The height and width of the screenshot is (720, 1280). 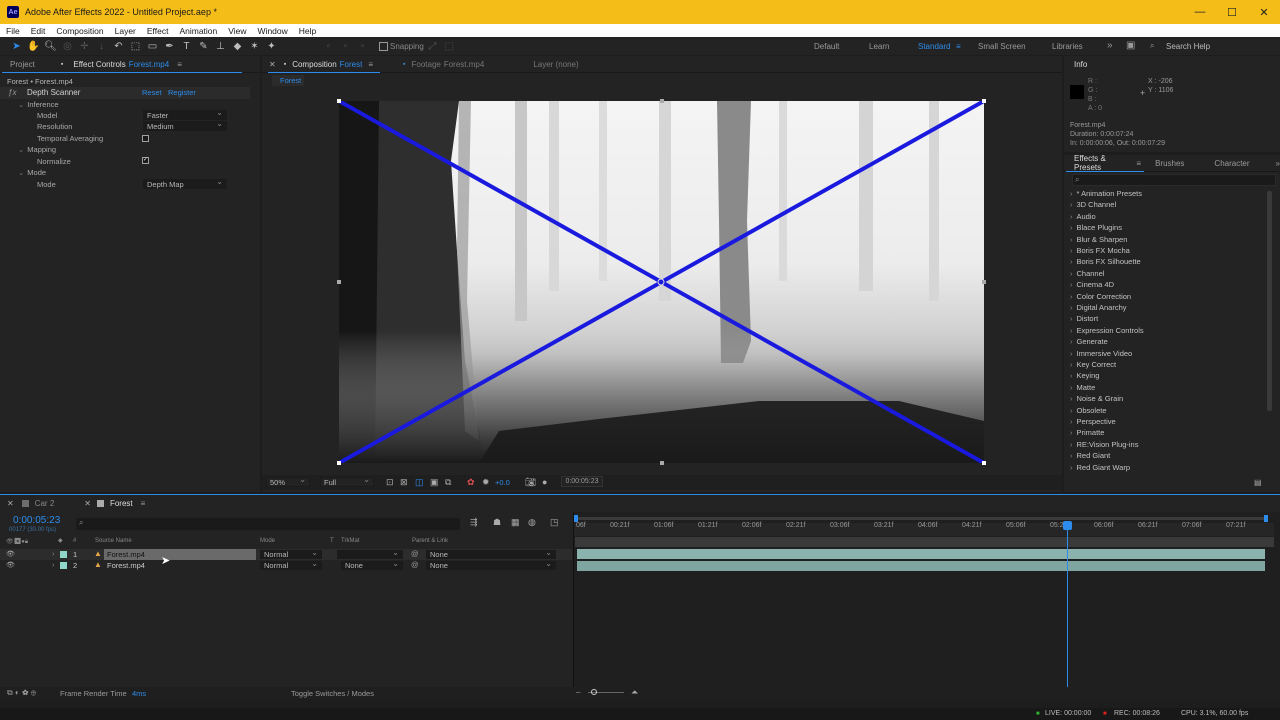 I want to click on fx-category: Key Correct, so click(x=1093, y=365).